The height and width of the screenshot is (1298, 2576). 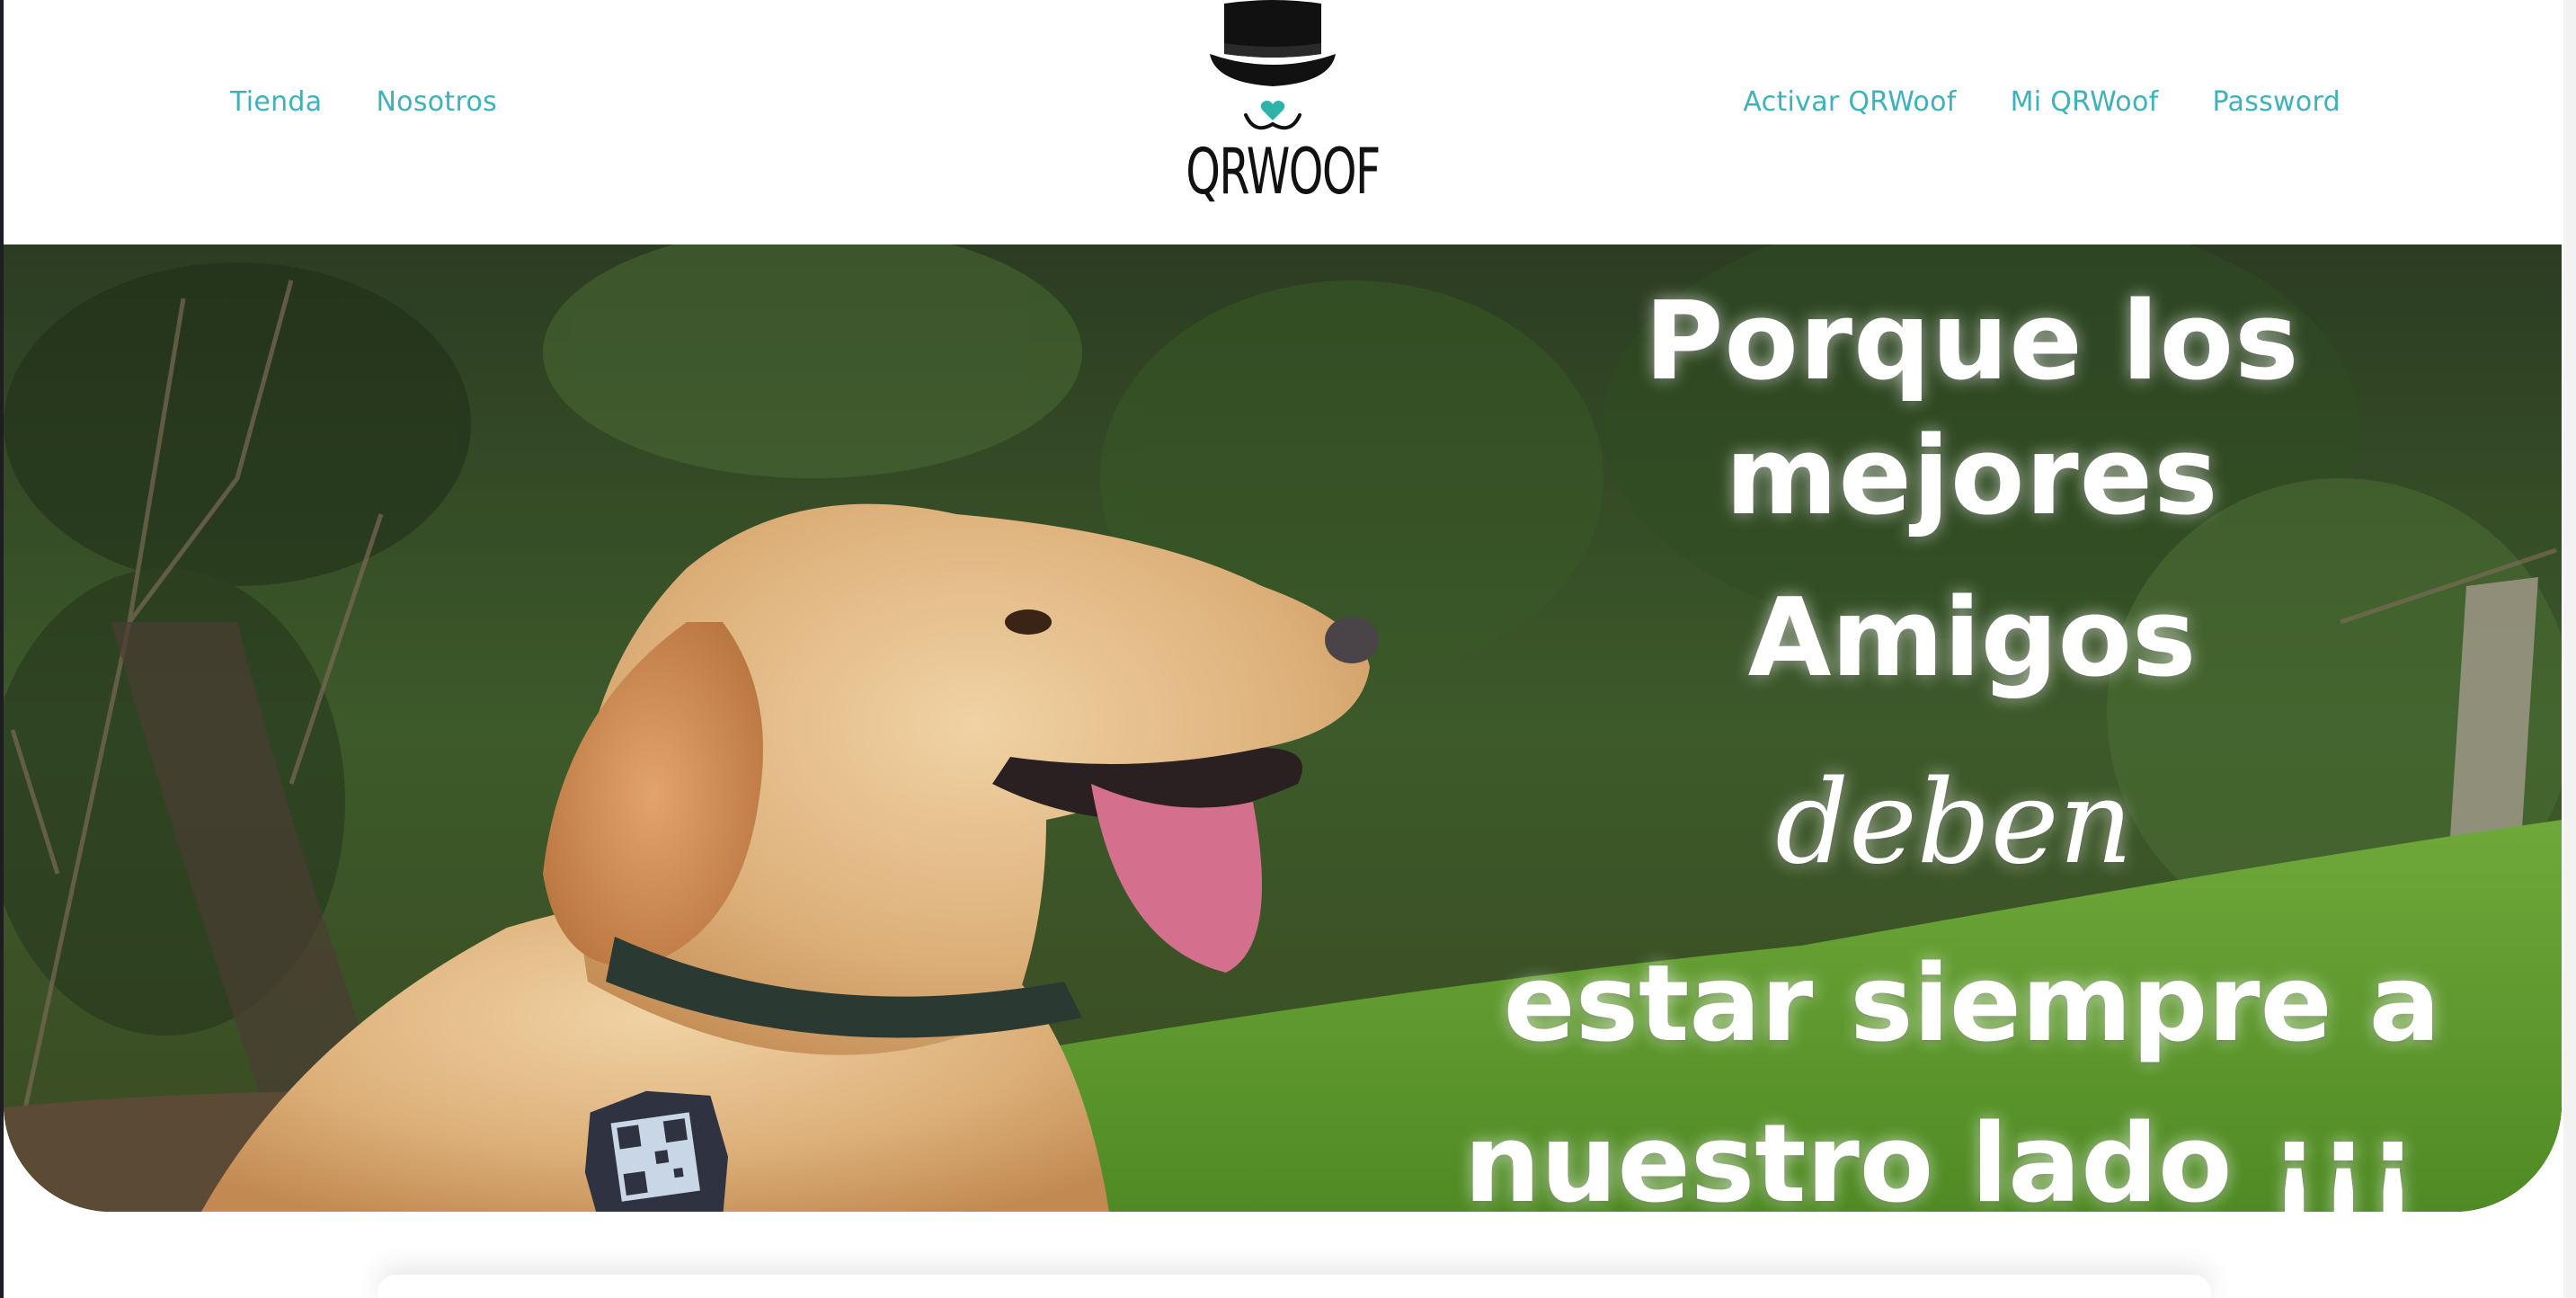 I want to click on logo: QRWOOF, so click(x=1272, y=112).